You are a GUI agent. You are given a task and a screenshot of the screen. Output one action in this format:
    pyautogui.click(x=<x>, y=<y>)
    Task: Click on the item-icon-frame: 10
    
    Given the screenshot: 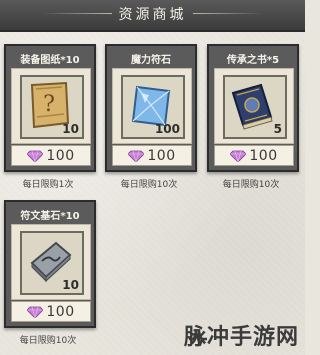 What is the action you would take?
    pyautogui.click(x=52, y=263)
    